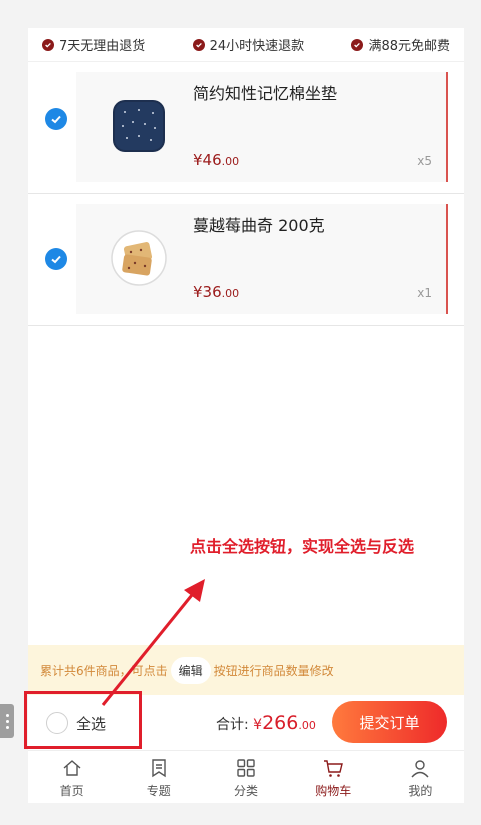  Describe the element at coordinates (7, 721) in the screenshot. I see `drag-handle` at that location.